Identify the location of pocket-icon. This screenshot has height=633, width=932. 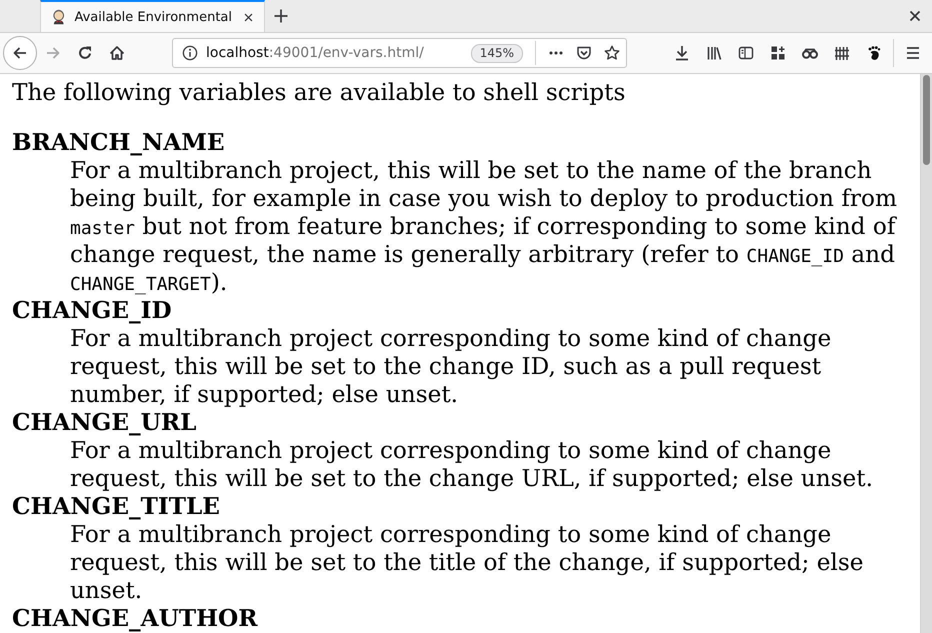
(584, 53).